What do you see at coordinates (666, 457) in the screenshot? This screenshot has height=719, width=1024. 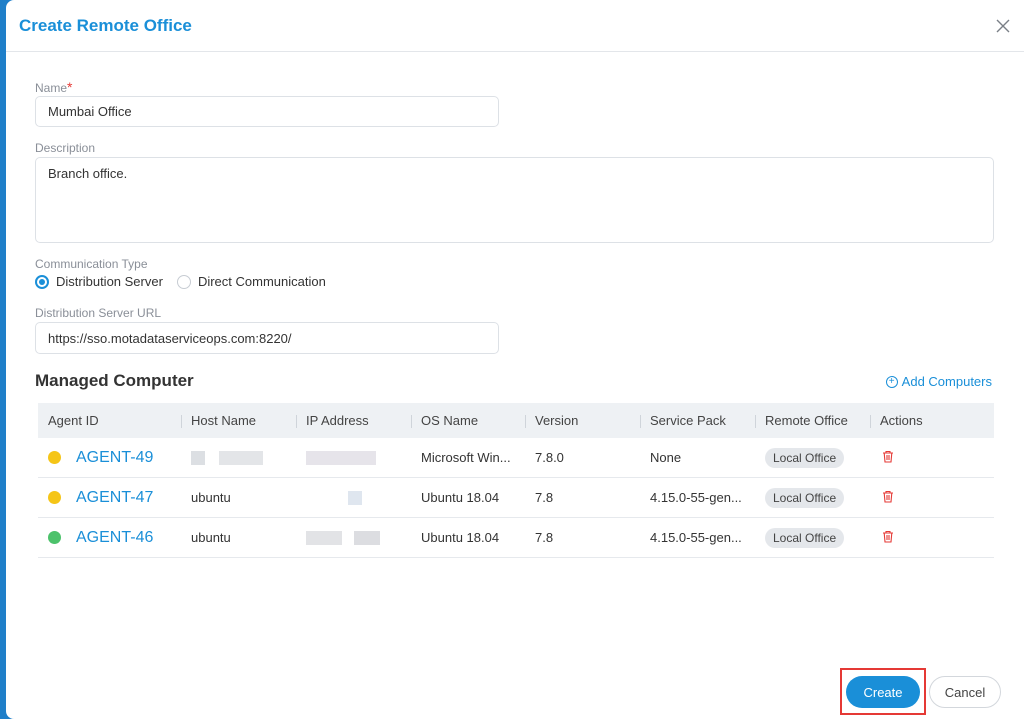 I see `service-pack-cell: None` at bounding box center [666, 457].